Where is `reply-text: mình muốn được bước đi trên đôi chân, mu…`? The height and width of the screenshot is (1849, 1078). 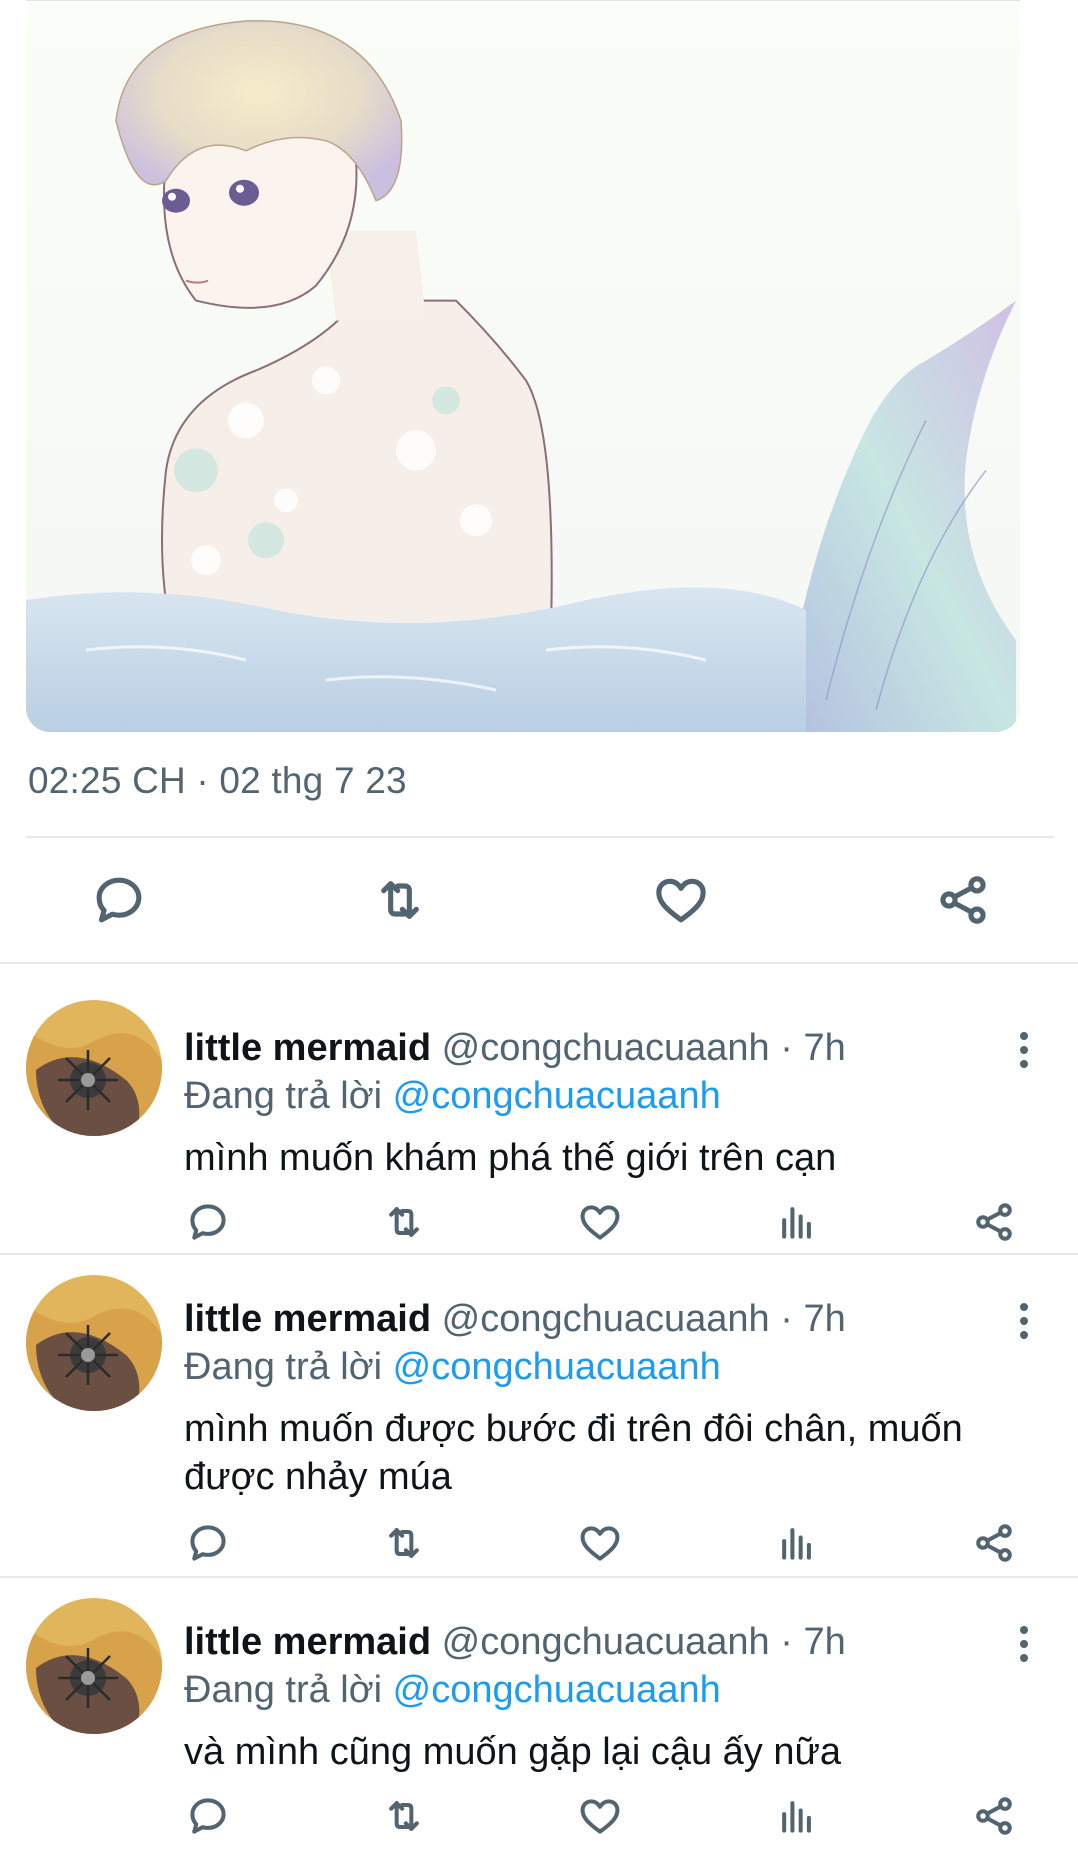
reply-text: mình muốn được bước đi trên đôi chân, mu… is located at coordinates (573, 1453).